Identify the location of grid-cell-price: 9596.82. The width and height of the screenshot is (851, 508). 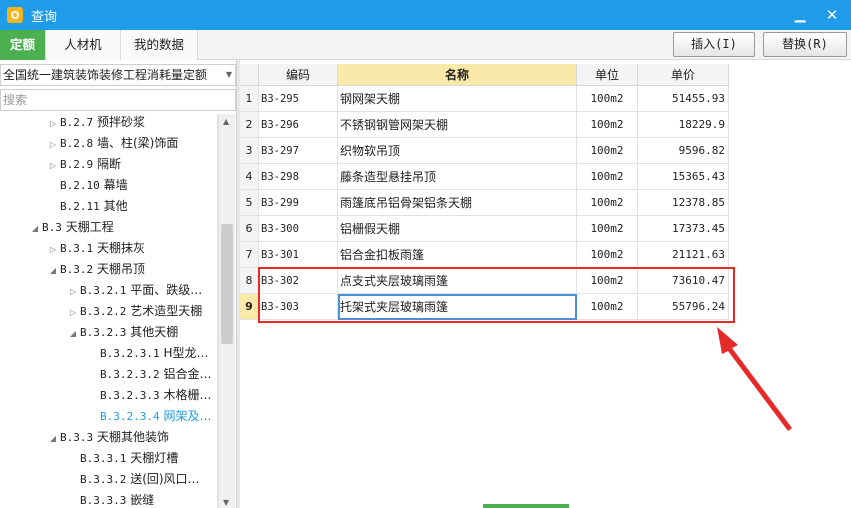
(683, 151).